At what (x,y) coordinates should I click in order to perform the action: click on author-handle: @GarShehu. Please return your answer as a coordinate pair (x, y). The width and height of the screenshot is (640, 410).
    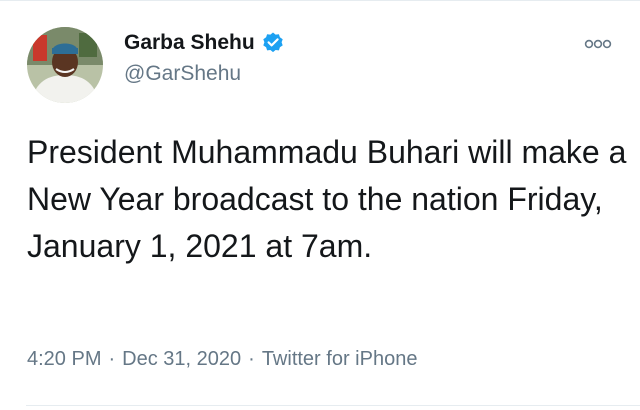
    Looking at the image, I should click on (182, 74).